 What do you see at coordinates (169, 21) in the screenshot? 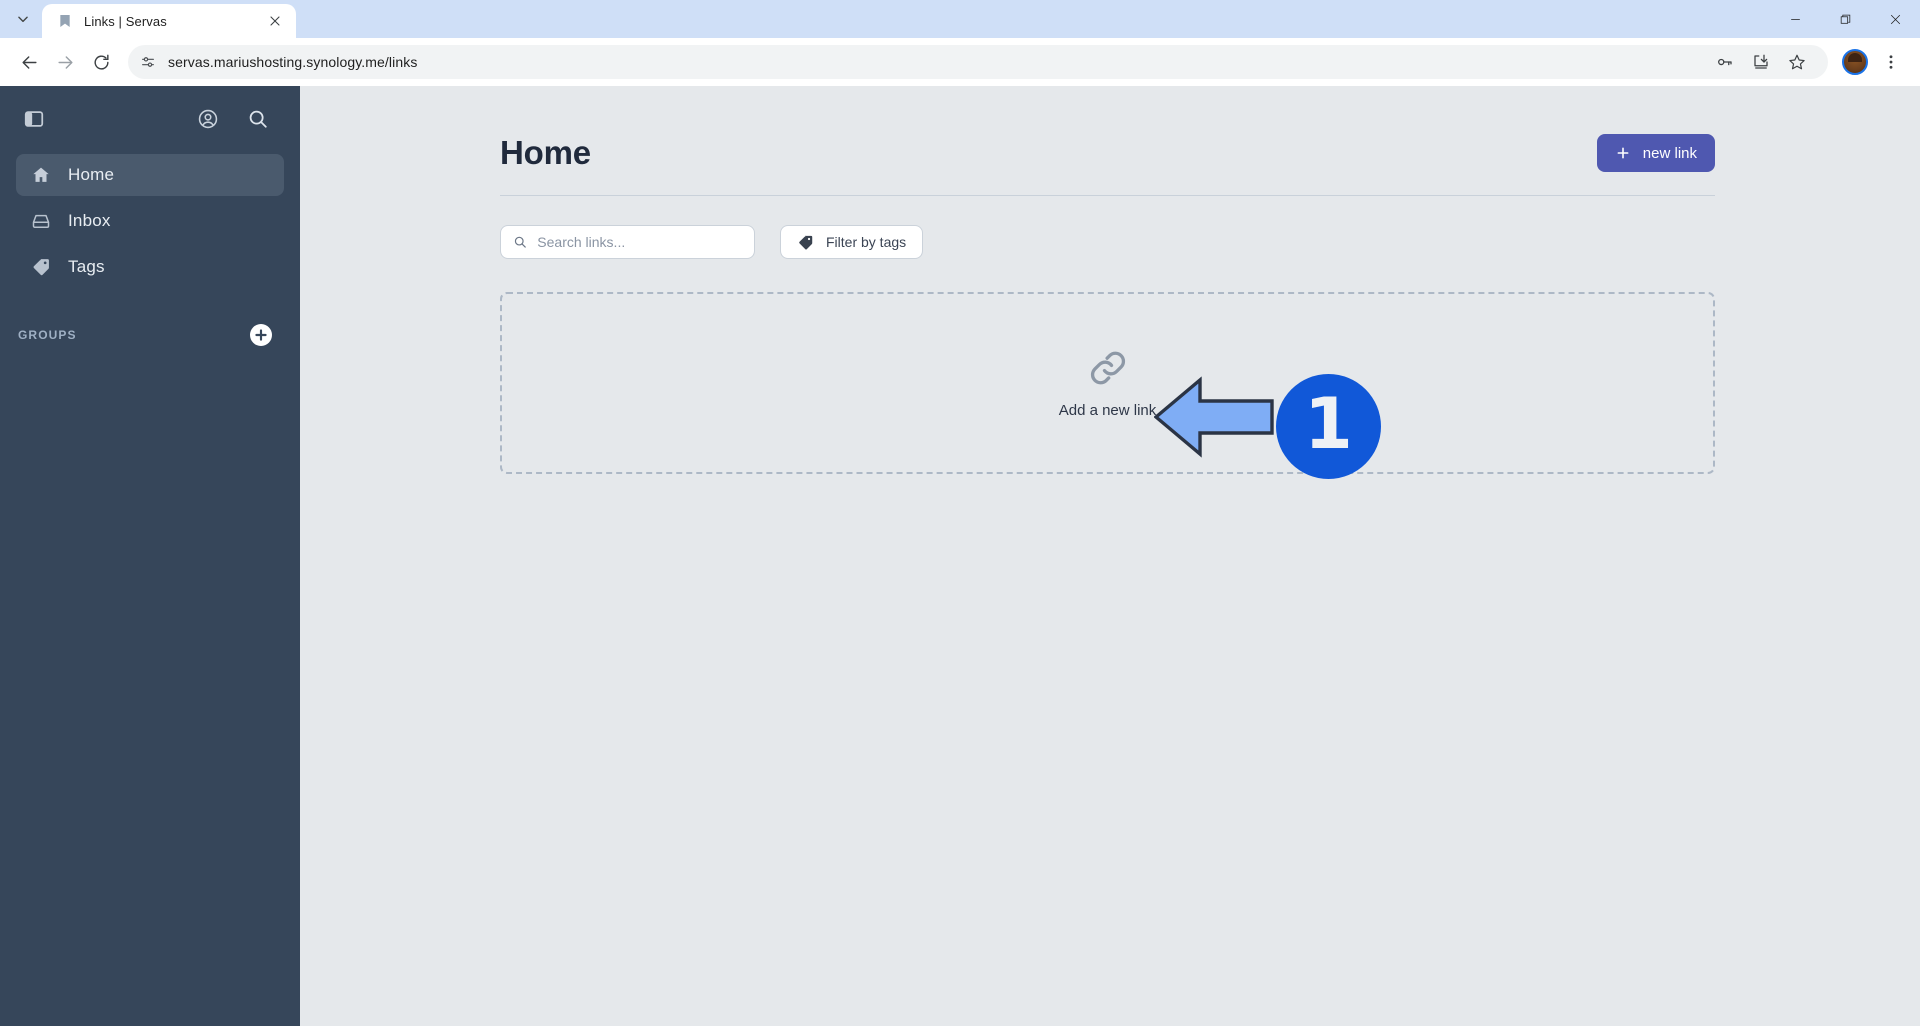
I see `browser-tab: Links | Servas` at bounding box center [169, 21].